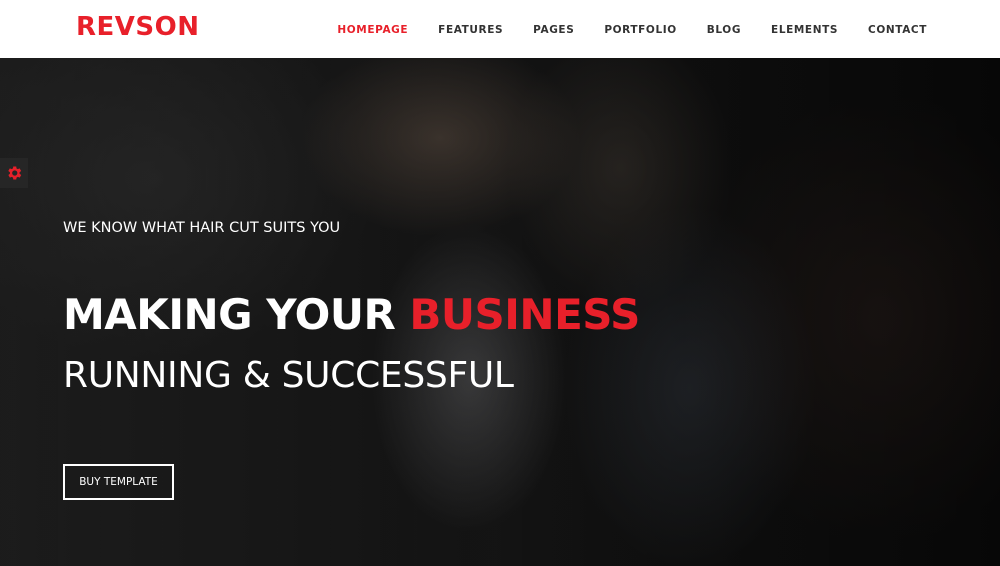  I want to click on hero-title: MAKING YOUR BUSINESS, so click(351, 314).